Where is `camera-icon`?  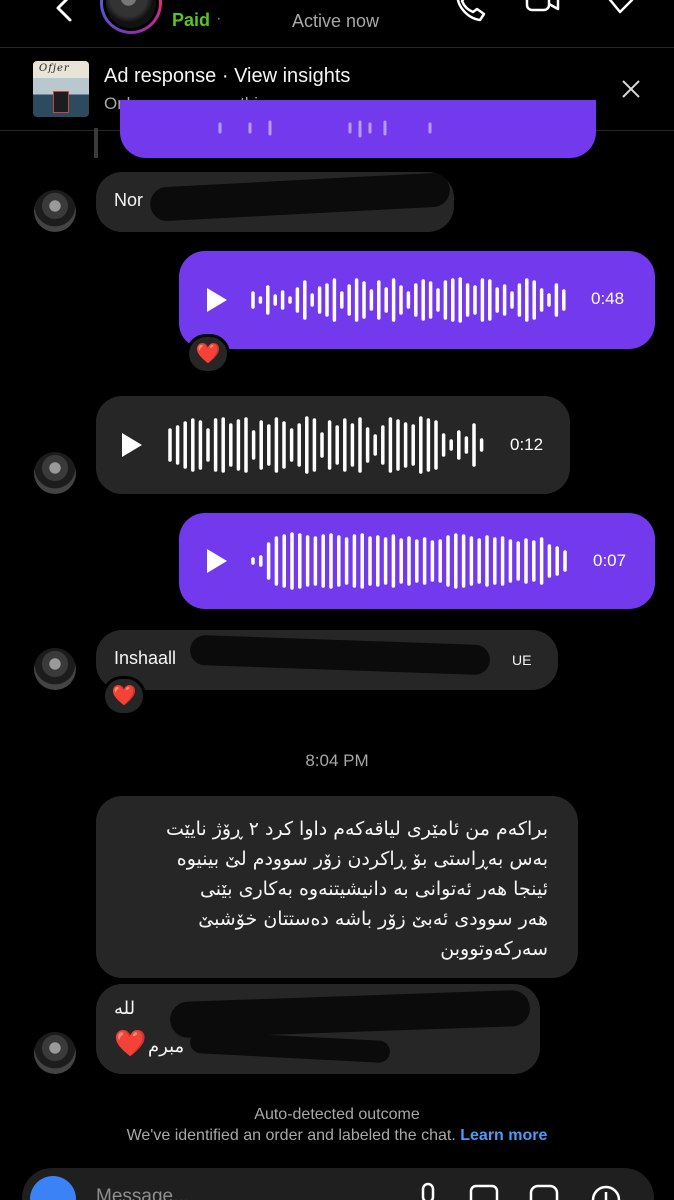
camera-icon is located at coordinates (53, 1188).